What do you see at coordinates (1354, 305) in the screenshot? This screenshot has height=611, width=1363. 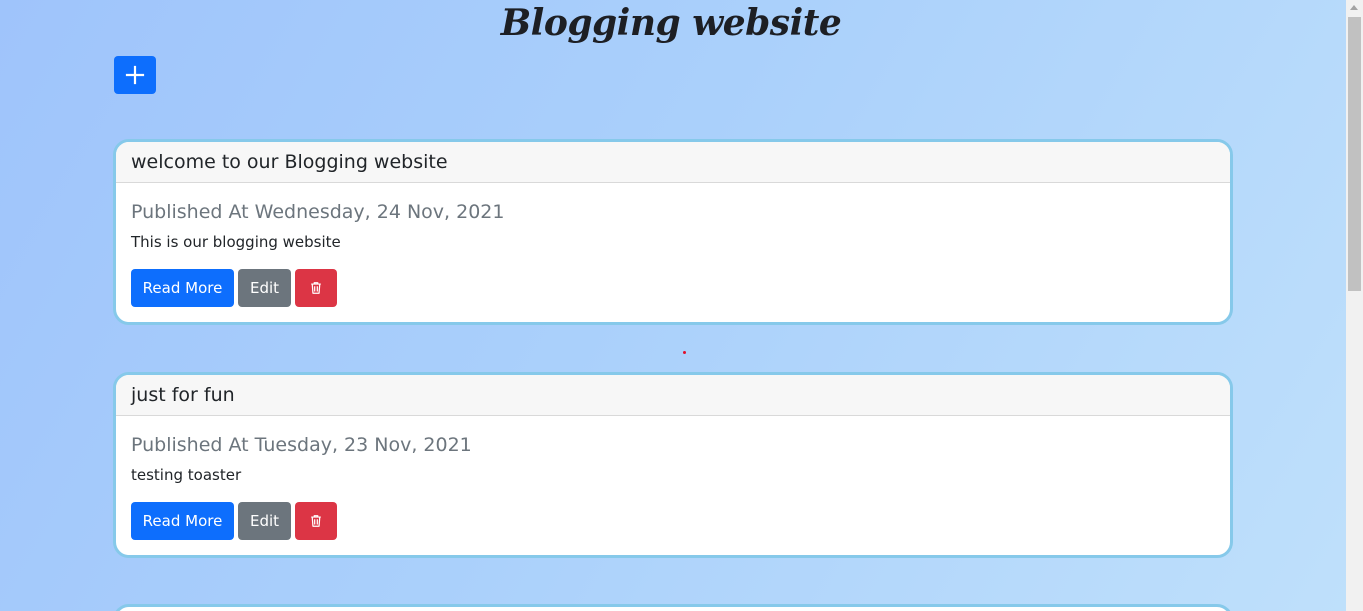 I see `vertical-scrollbar` at bounding box center [1354, 305].